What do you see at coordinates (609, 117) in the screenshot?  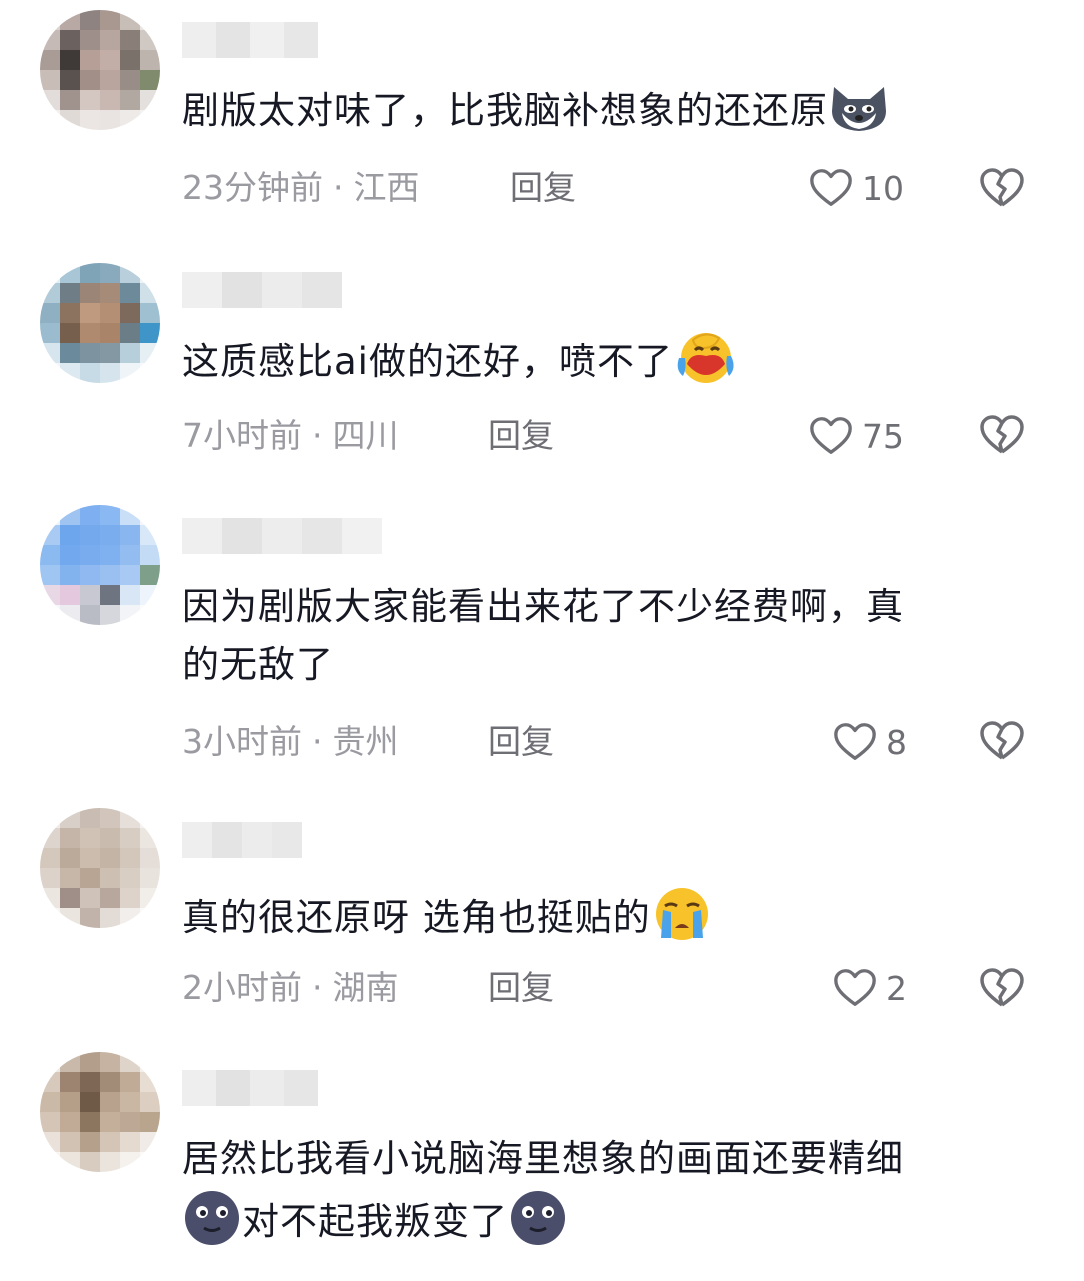 I see `comment-text: 剧版太对味了，比我脑补想象的还还原` at bounding box center [609, 117].